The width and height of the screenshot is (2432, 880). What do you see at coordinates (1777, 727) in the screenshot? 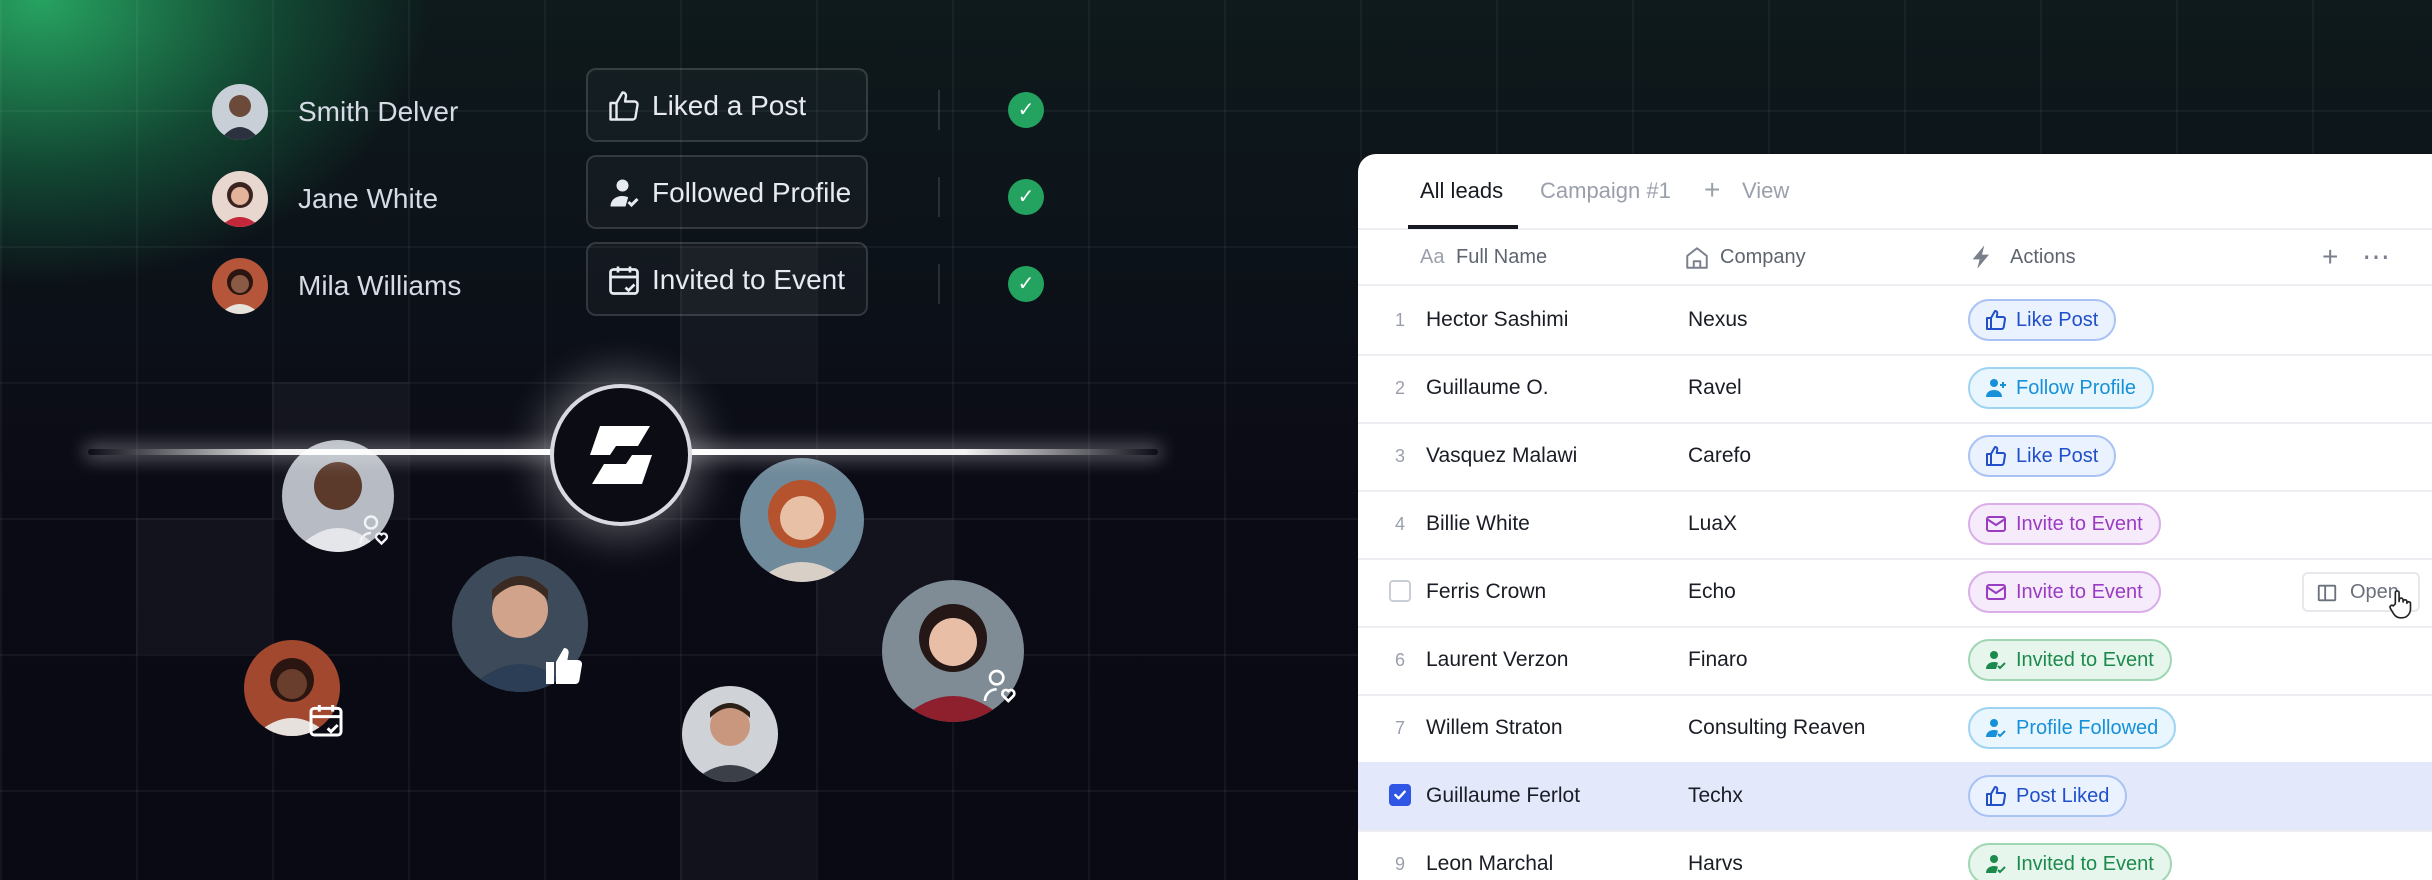
I see `lead-company: Consulting Reaven` at bounding box center [1777, 727].